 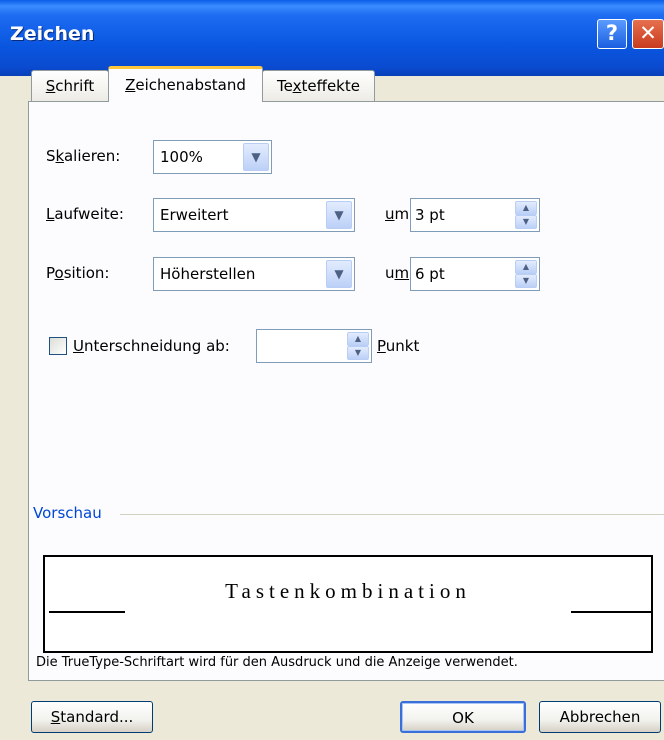 I want to click on position-value: Höherstellen, so click(x=208, y=274).